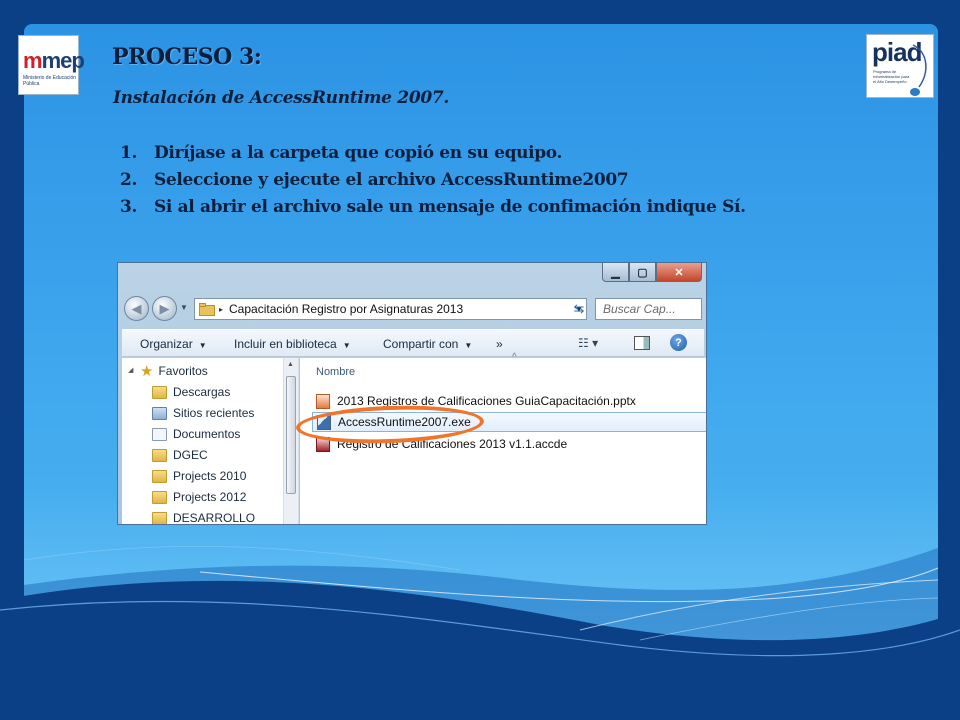 The width and height of the screenshot is (960, 720). Describe the element at coordinates (129, 207) in the screenshot. I see `step-number: 3.` at that location.